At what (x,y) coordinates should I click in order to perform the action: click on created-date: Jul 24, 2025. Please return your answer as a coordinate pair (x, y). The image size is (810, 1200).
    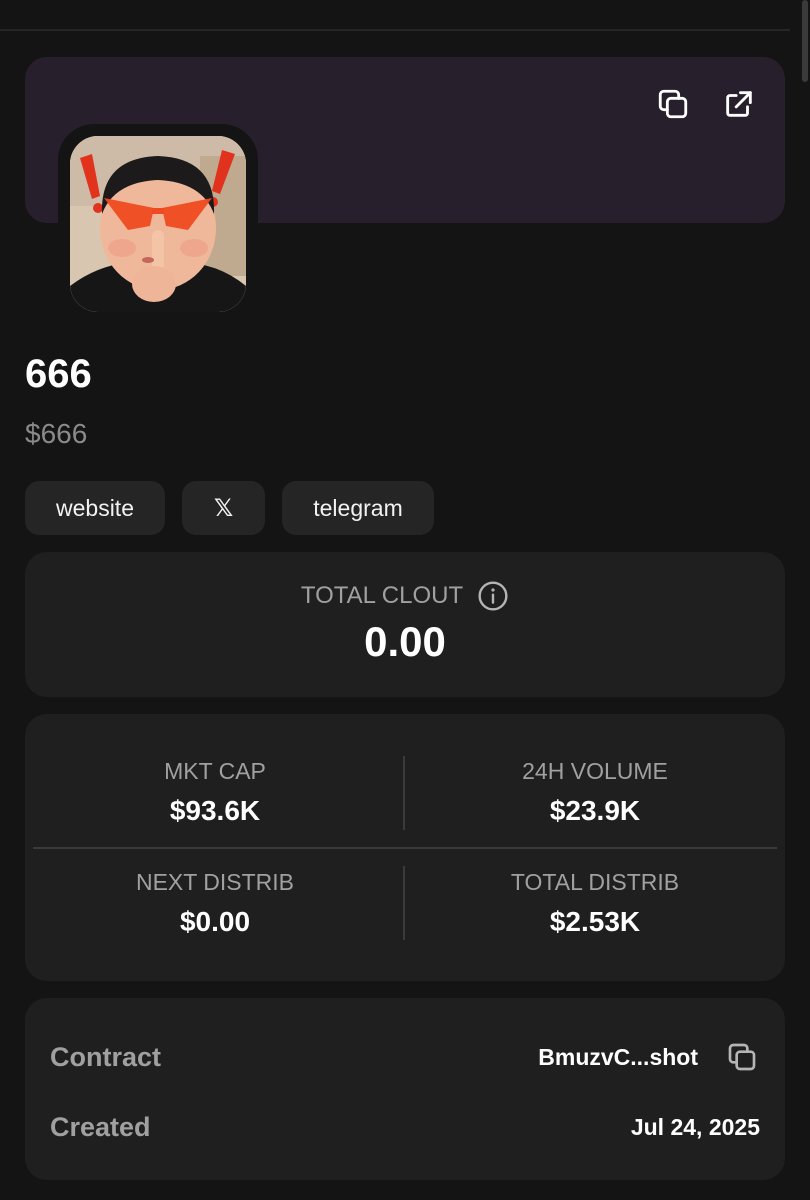
    Looking at the image, I should click on (695, 1126).